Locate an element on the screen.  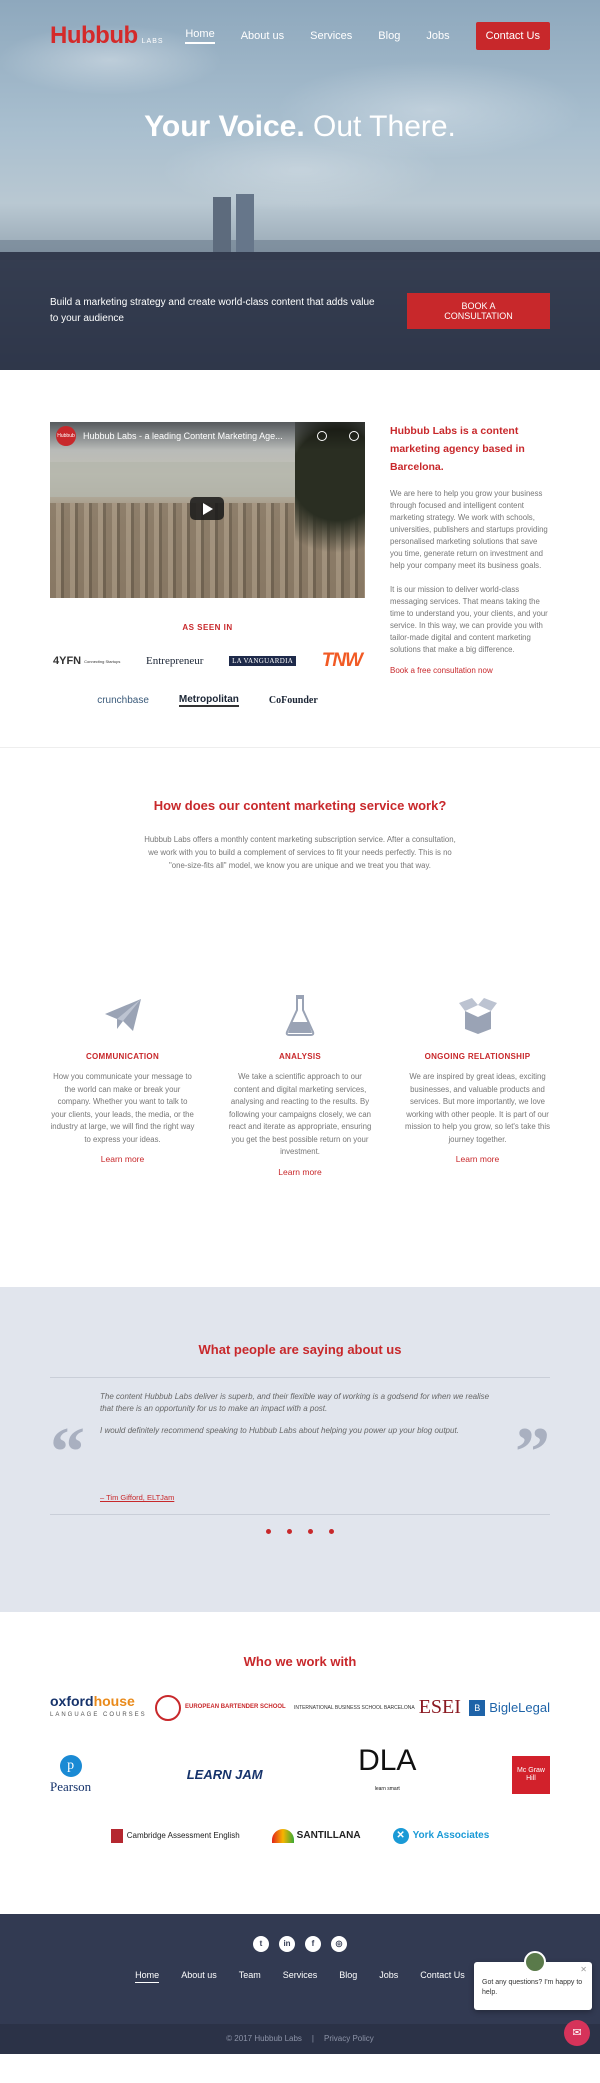
feature-title: ONGOING RELATIONSHIP is located at coordinates (477, 1056).